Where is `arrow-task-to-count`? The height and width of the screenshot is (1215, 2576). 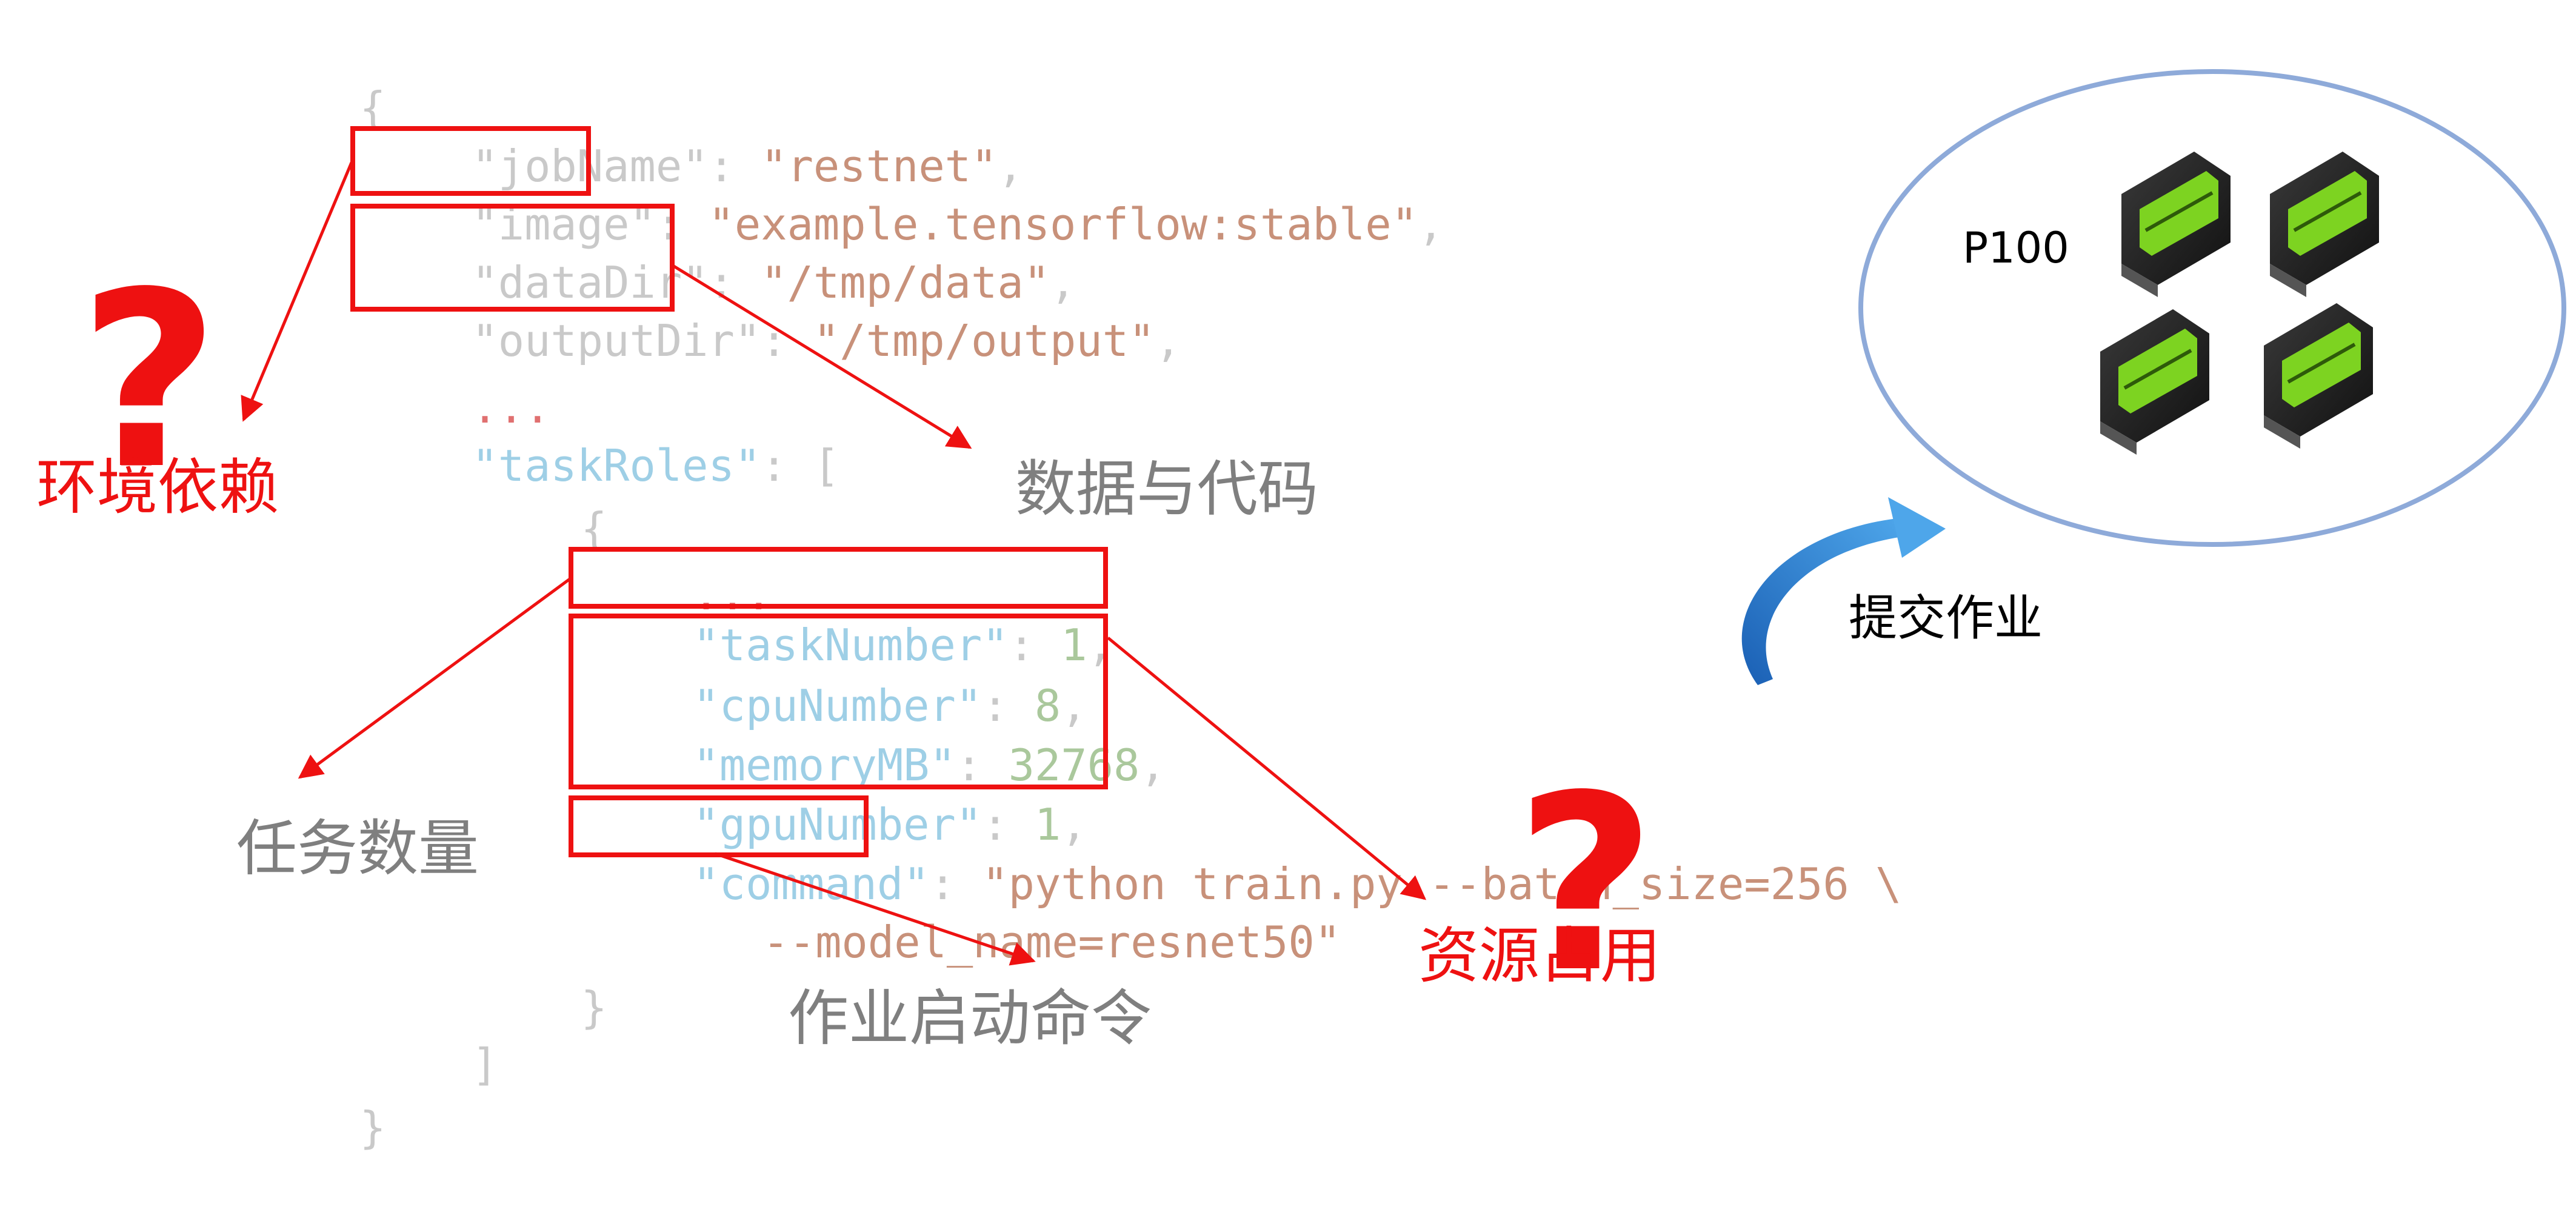
arrow-task-to-count is located at coordinates (434, 678).